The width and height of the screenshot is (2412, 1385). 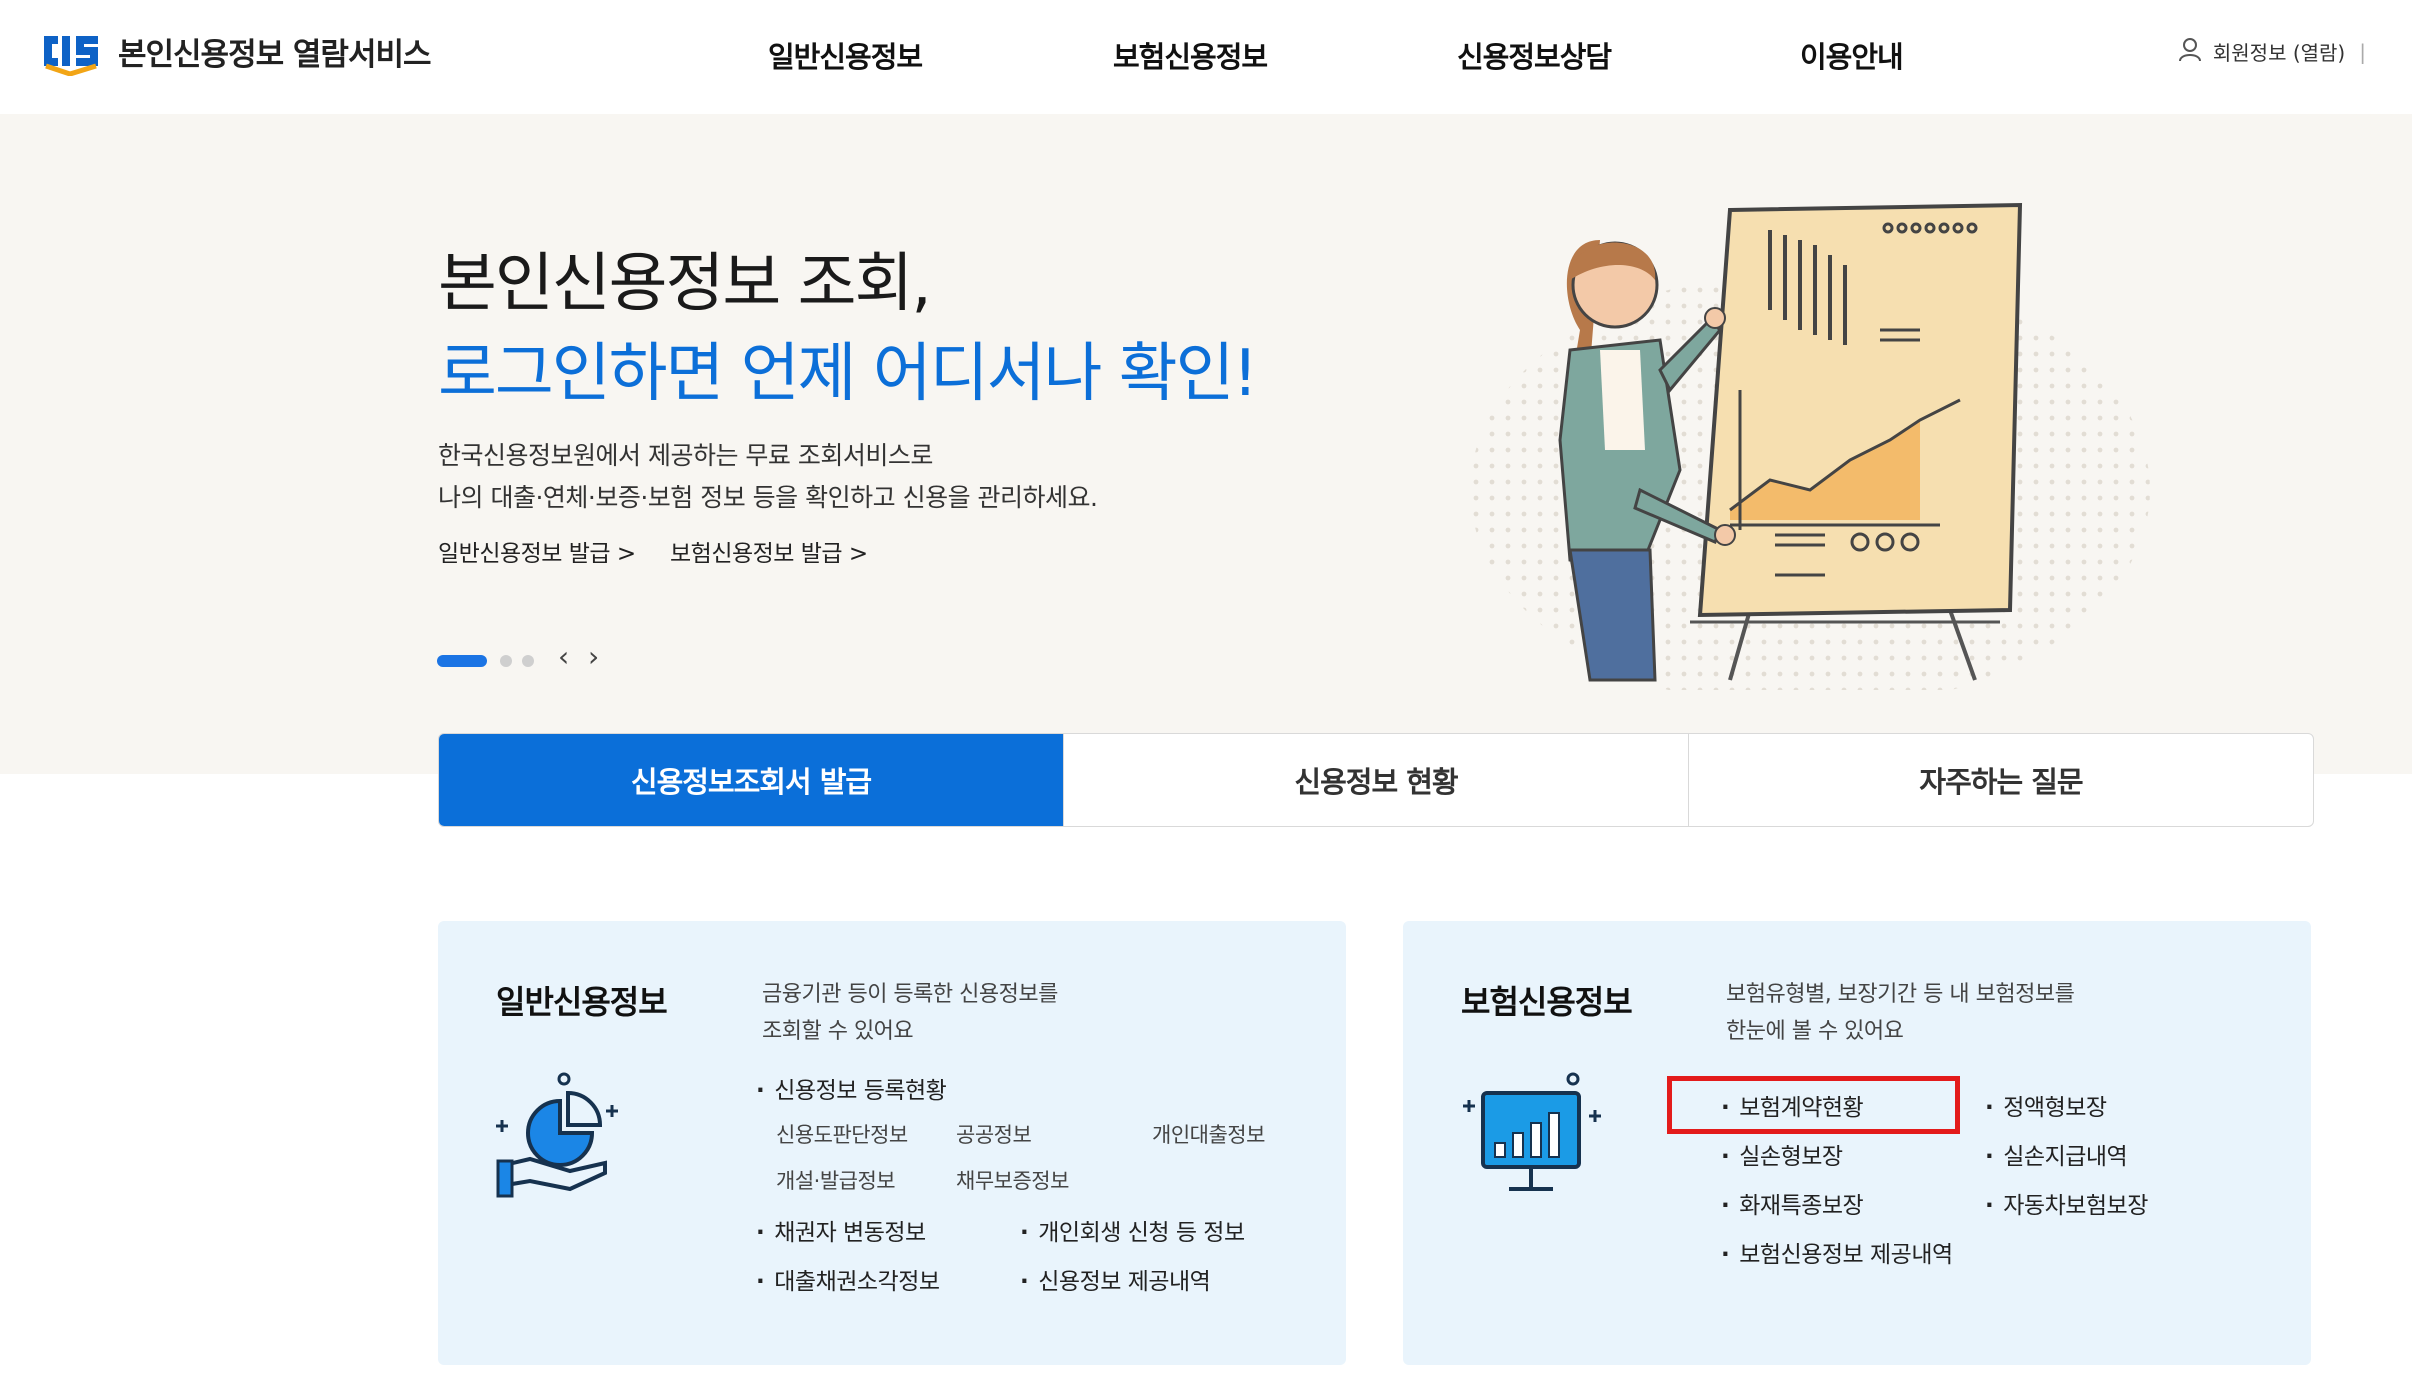 I want to click on slide-next-button: ›, so click(x=593, y=656).